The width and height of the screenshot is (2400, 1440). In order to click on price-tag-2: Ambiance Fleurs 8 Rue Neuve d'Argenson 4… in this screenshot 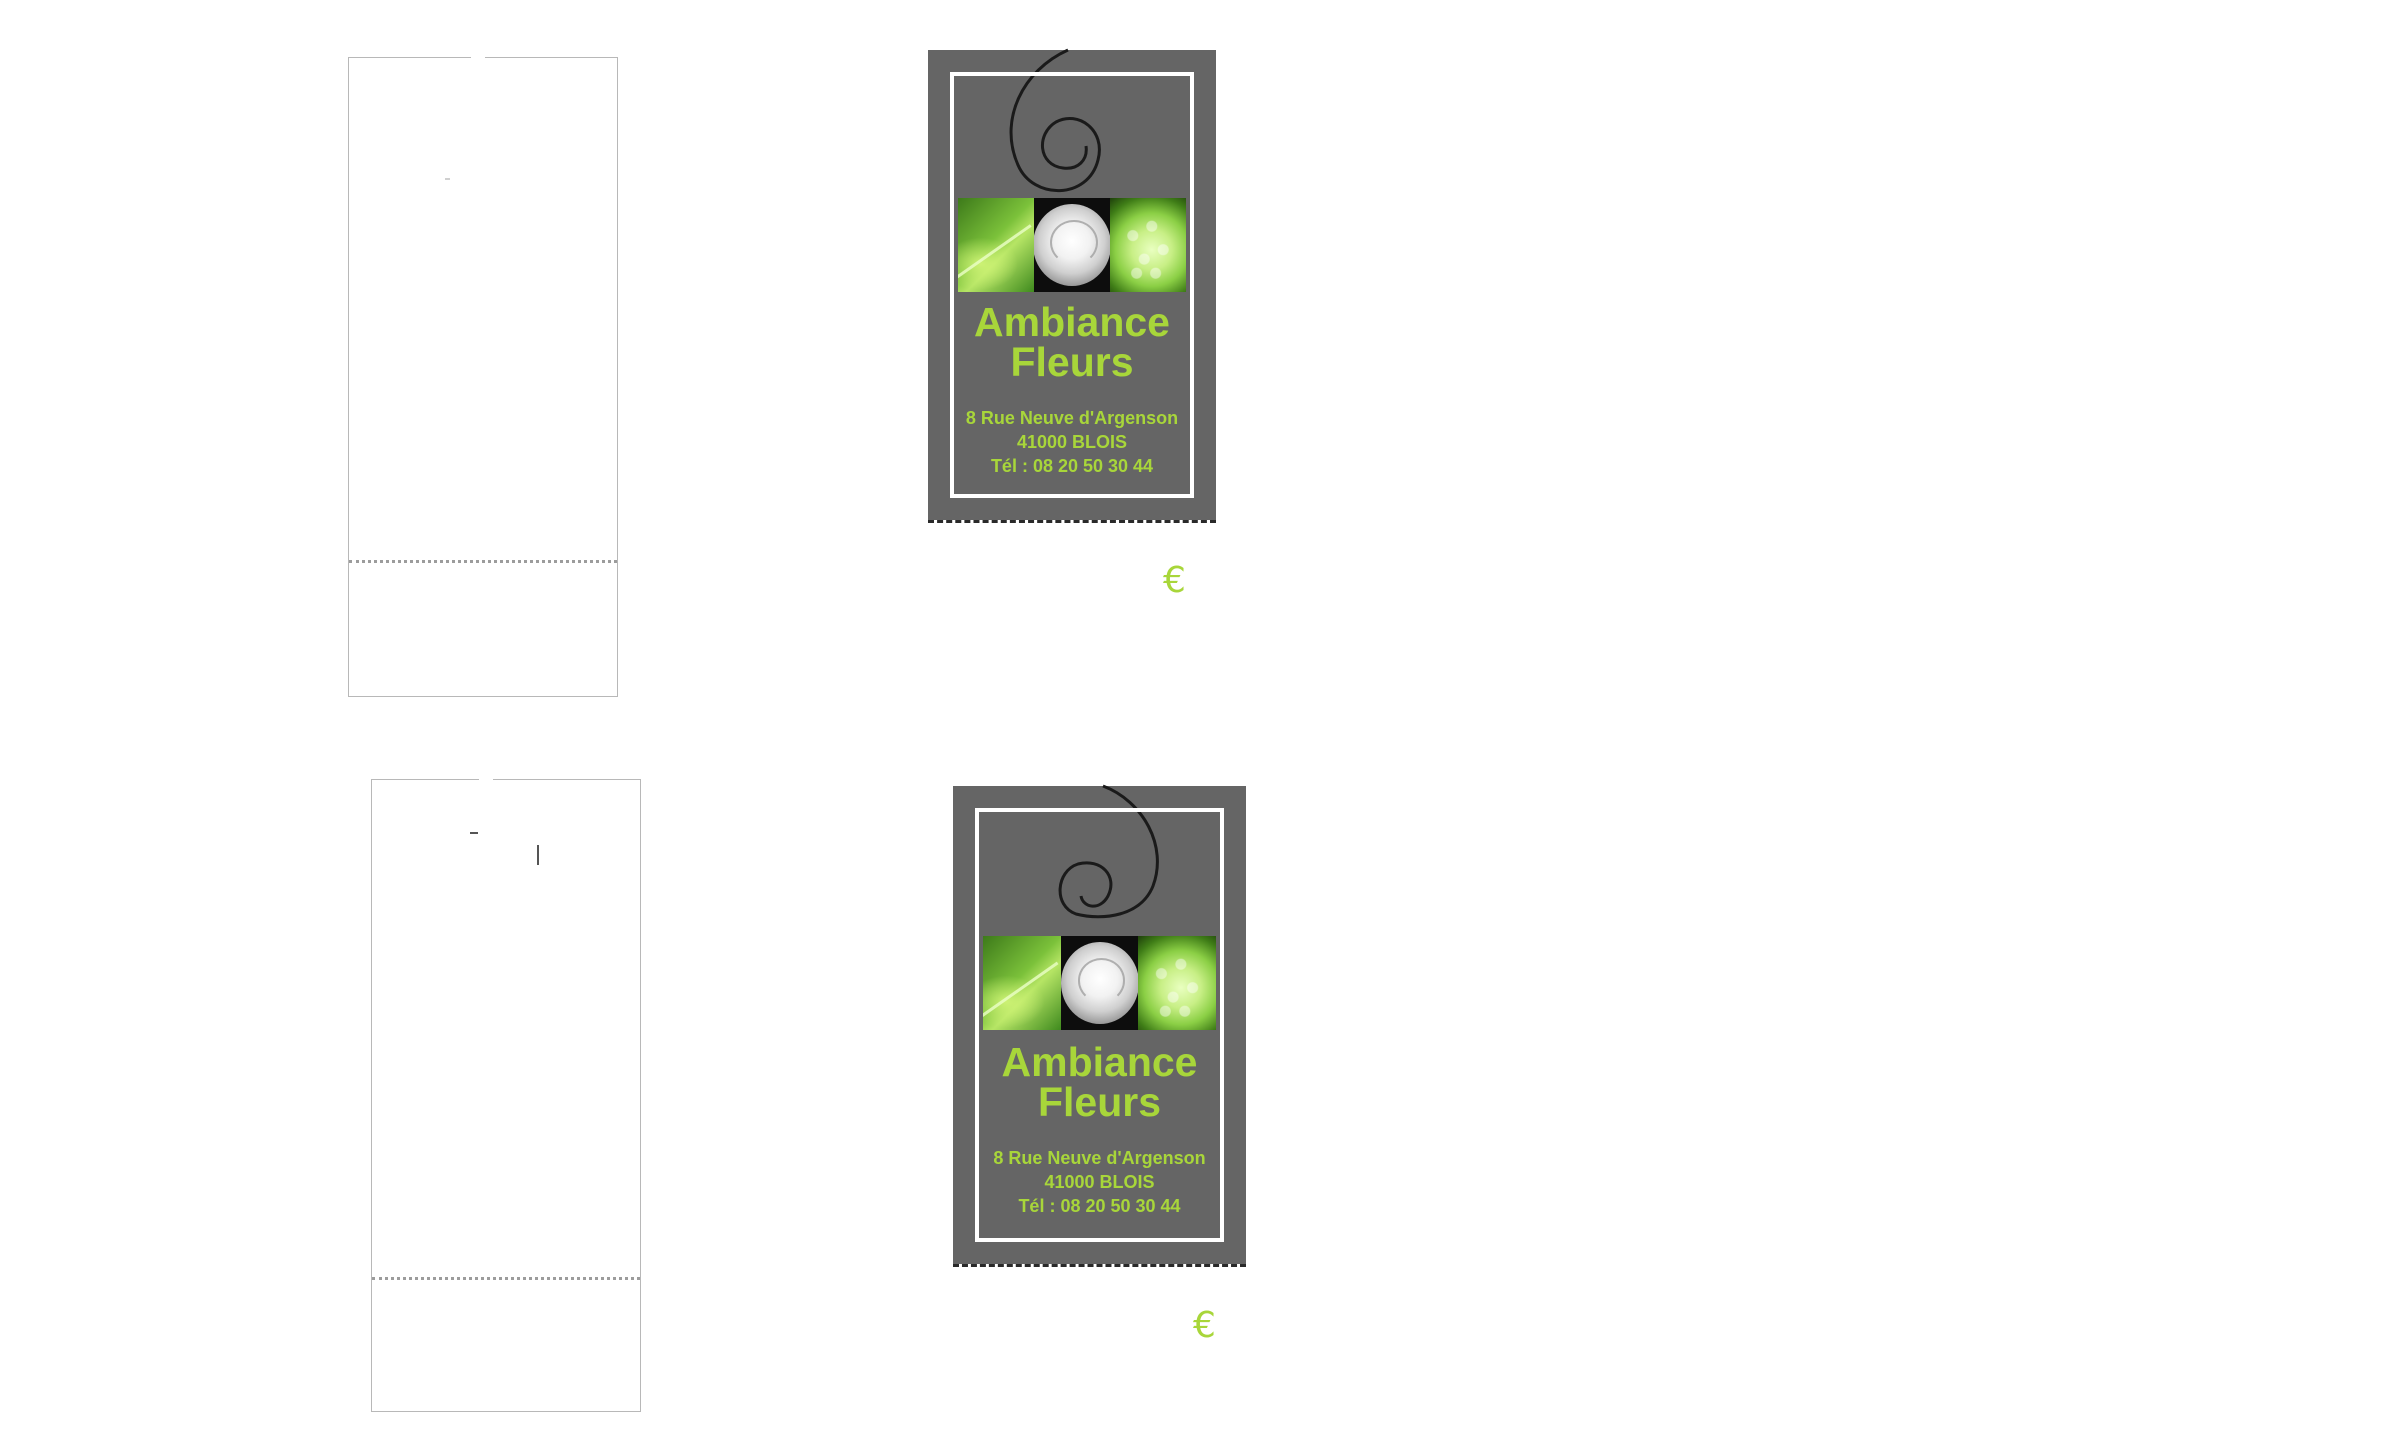, I will do `click(1099, 1025)`.